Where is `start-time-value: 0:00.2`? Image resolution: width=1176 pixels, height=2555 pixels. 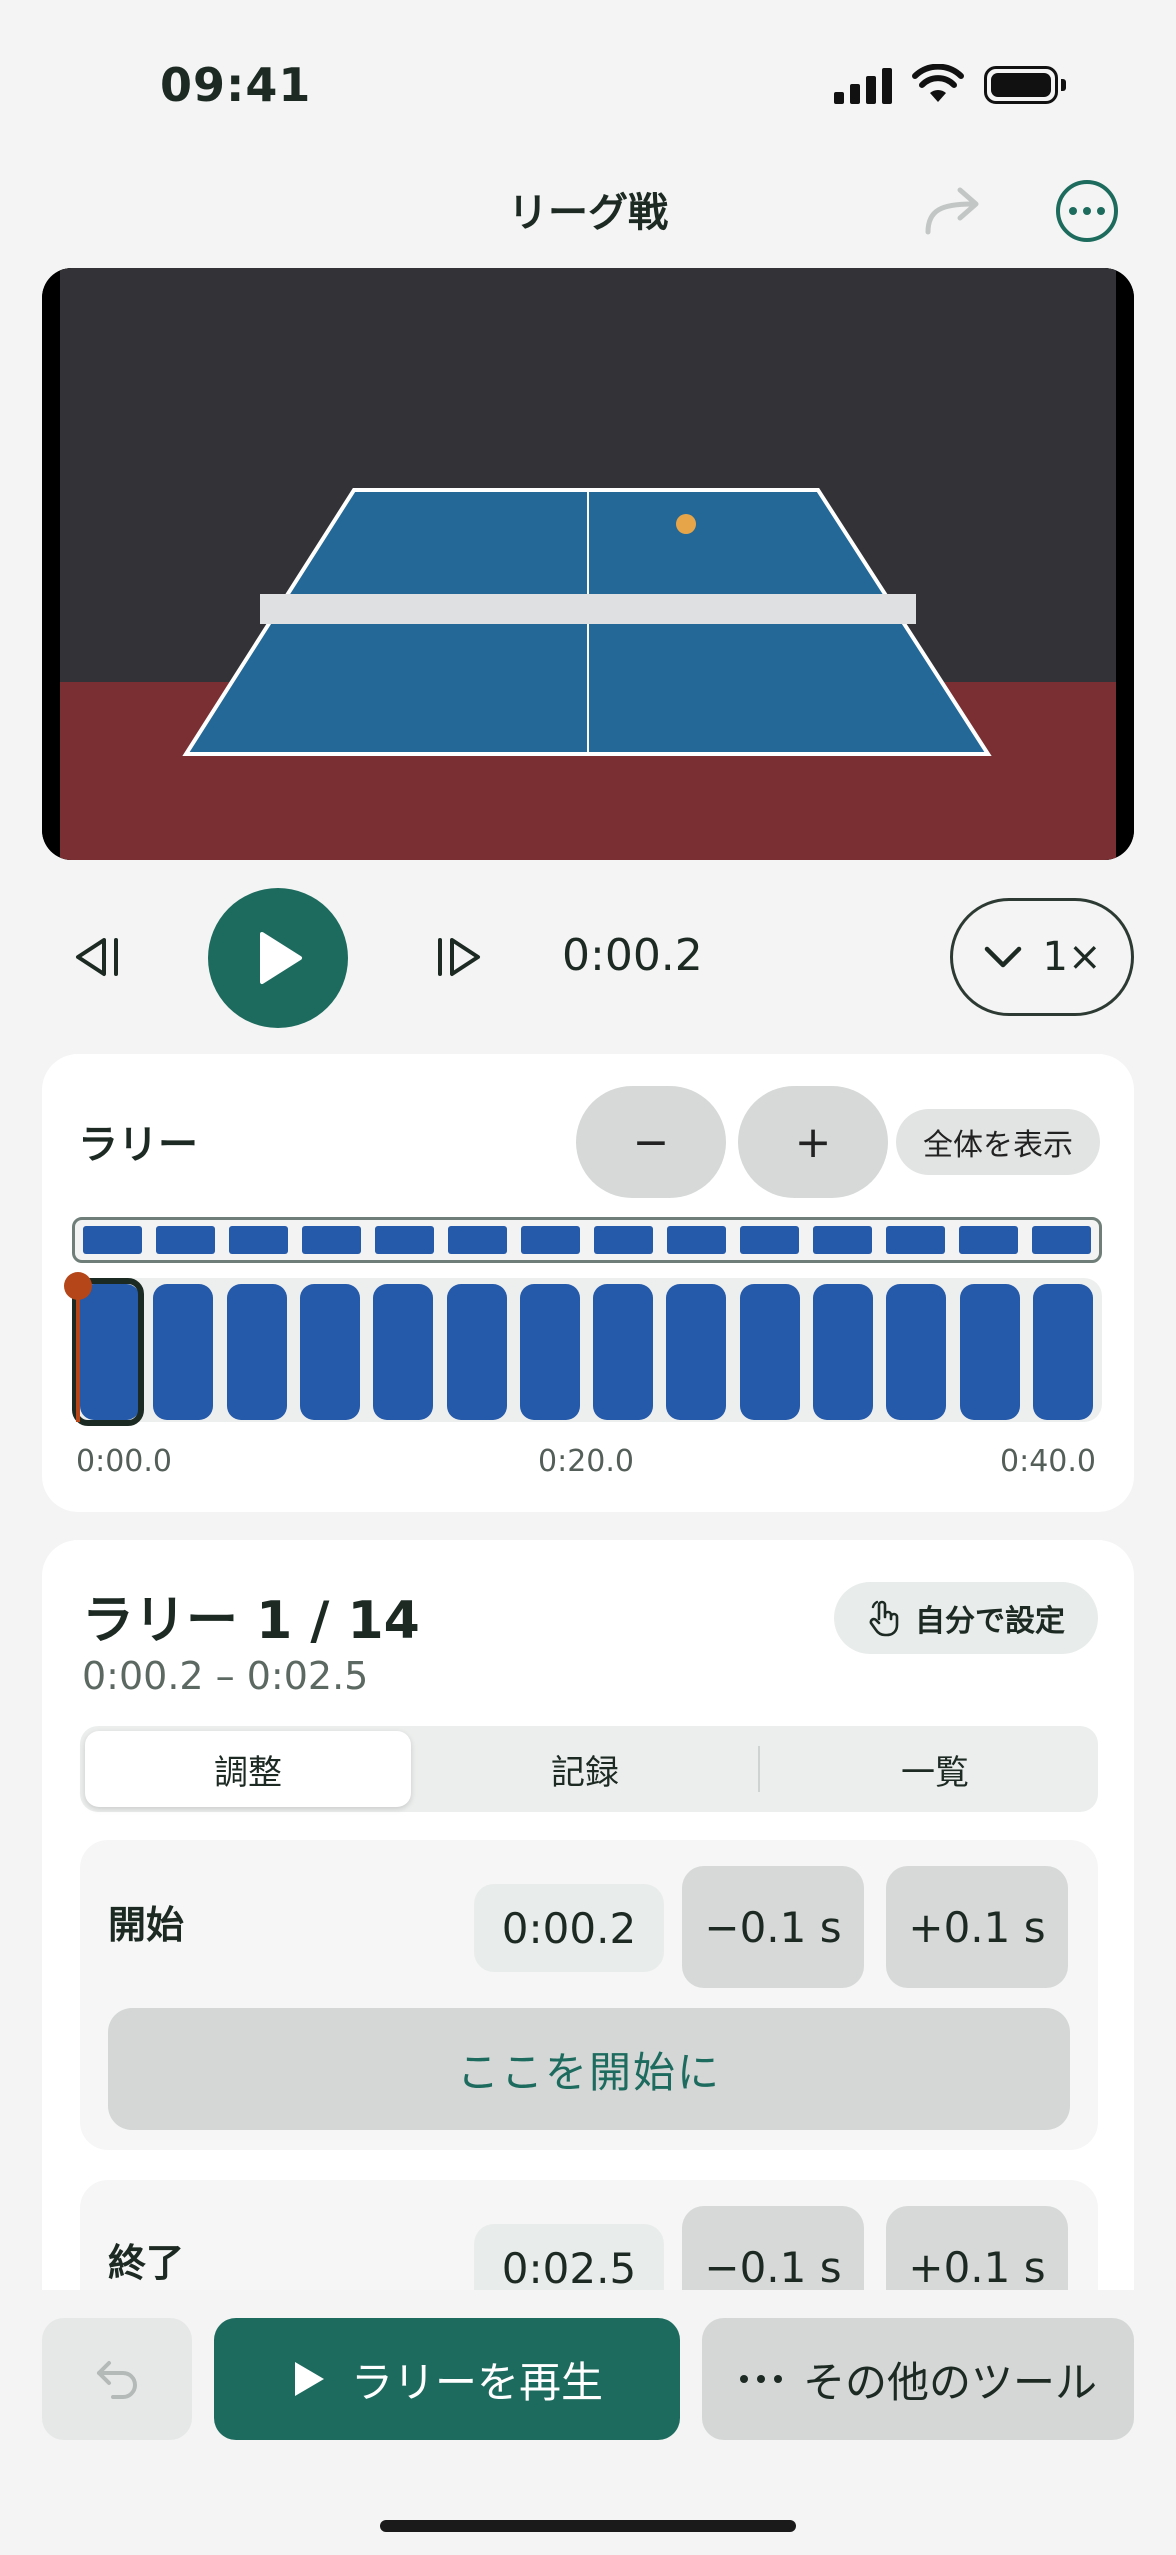 start-time-value: 0:00.2 is located at coordinates (569, 1928).